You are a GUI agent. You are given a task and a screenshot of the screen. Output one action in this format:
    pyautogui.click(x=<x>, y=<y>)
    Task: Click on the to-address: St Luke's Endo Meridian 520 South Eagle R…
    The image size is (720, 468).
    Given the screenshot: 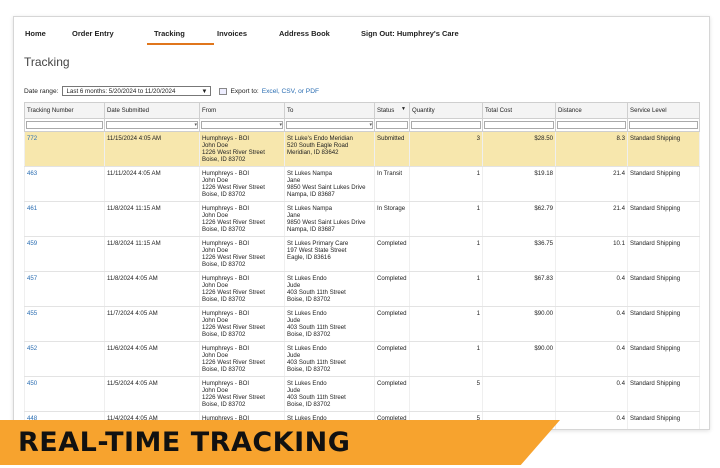 What is the action you would take?
    pyautogui.click(x=329, y=149)
    